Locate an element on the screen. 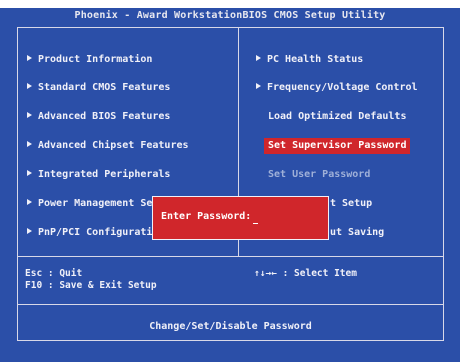 The height and width of the screenshot is (362, 460). menu-item-set-supervisor-password: Set Supervisor Password is located at coordinates (337, 146).